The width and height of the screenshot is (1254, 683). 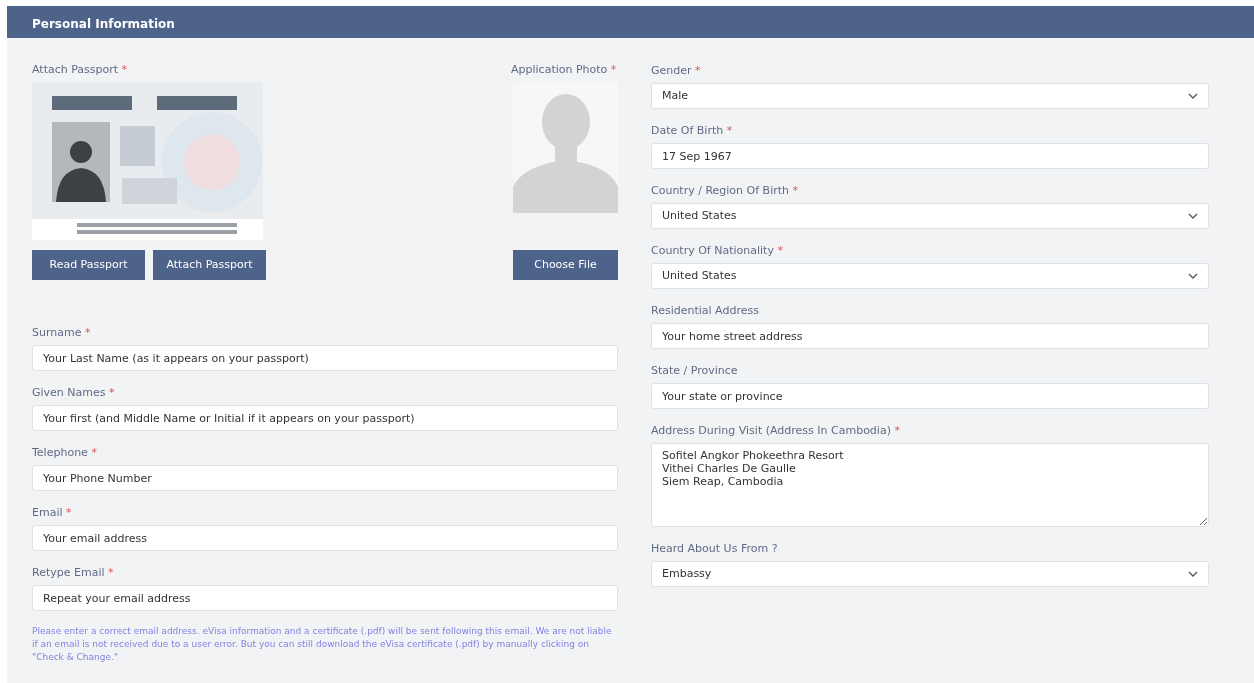 I want to click on input-field: Your home street address, so click(x=930, y=336).